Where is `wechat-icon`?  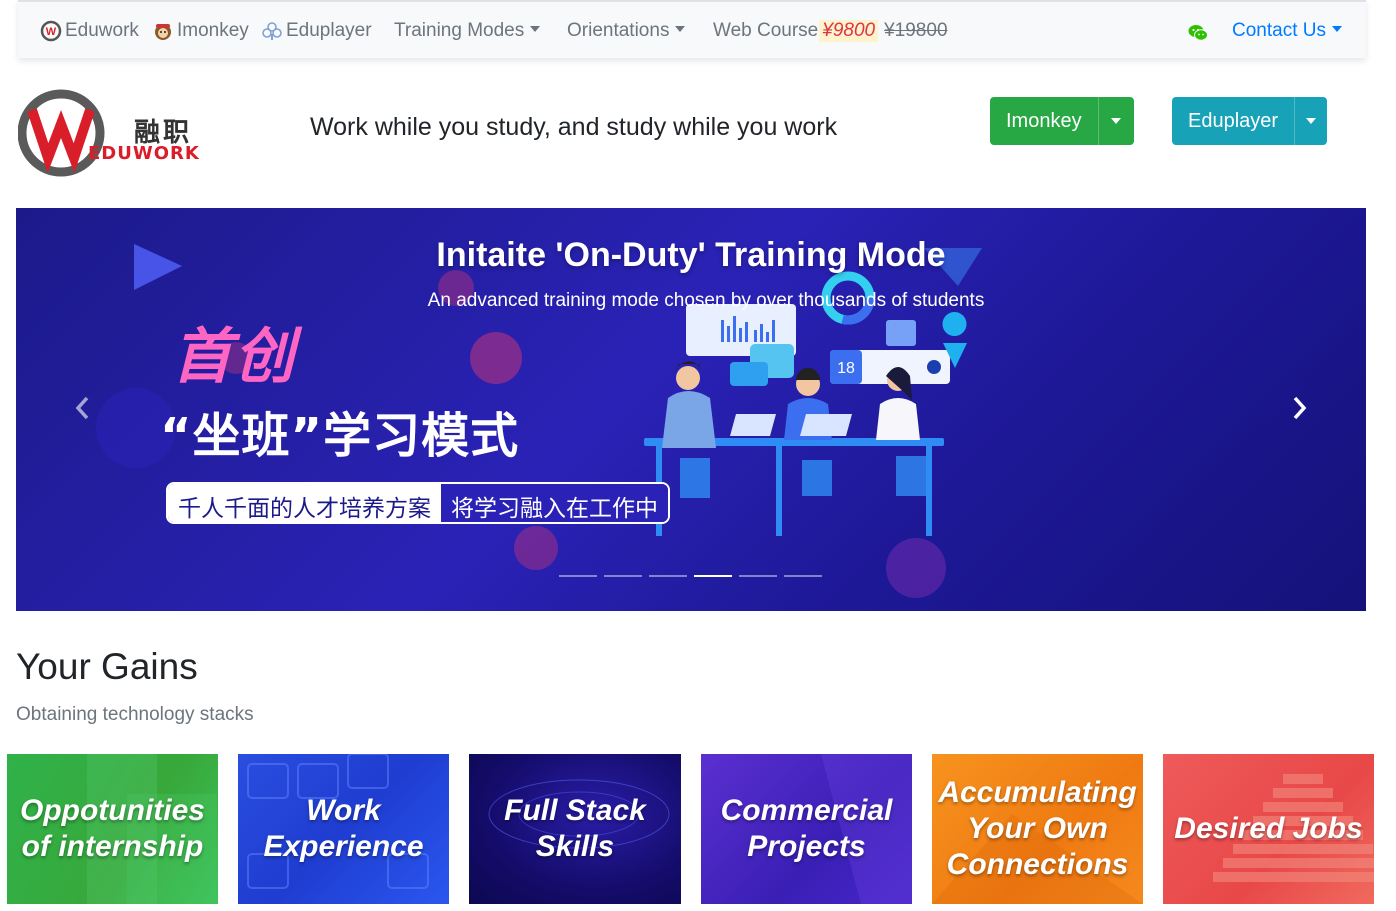
wechat-icon is located at coordinates (1198, 33).